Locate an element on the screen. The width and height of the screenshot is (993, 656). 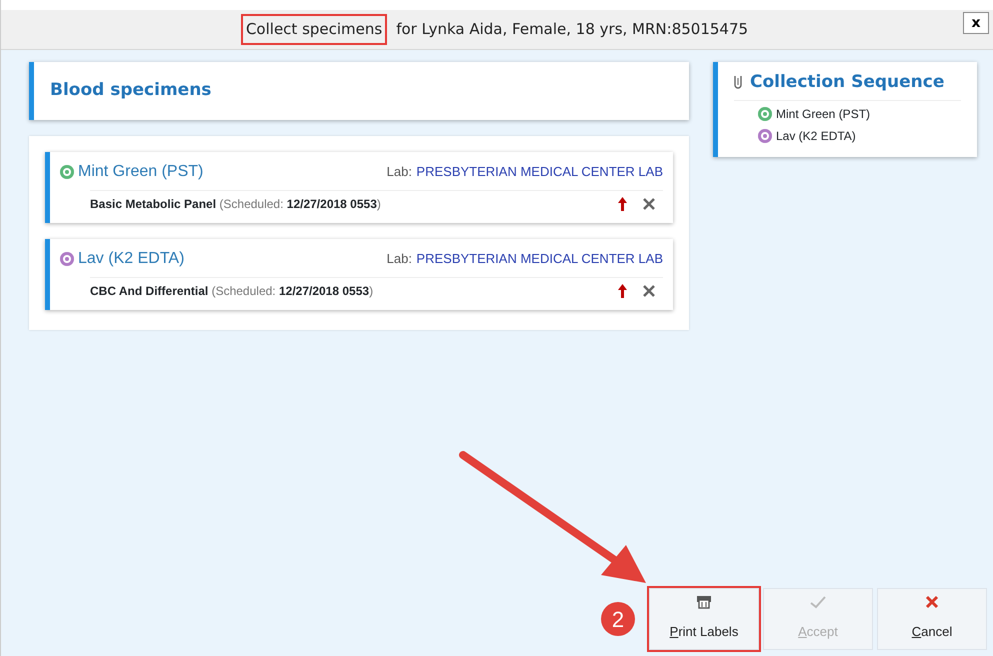
printer-icon is located at coordinates (704, 602).